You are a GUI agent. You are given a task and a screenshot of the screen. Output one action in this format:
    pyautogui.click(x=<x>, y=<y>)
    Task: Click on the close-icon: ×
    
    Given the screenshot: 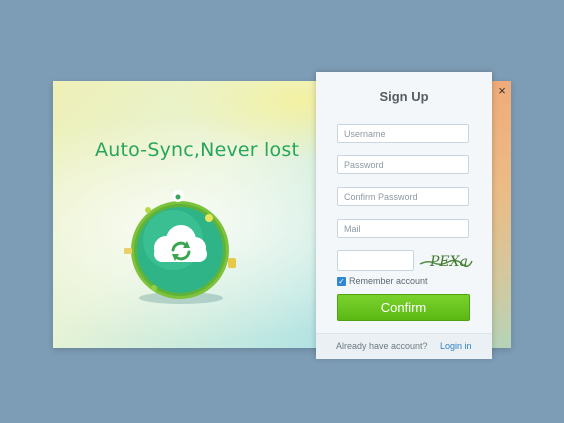 What is the action you would take?
    pyautogui.click(x=502, y=91)
    